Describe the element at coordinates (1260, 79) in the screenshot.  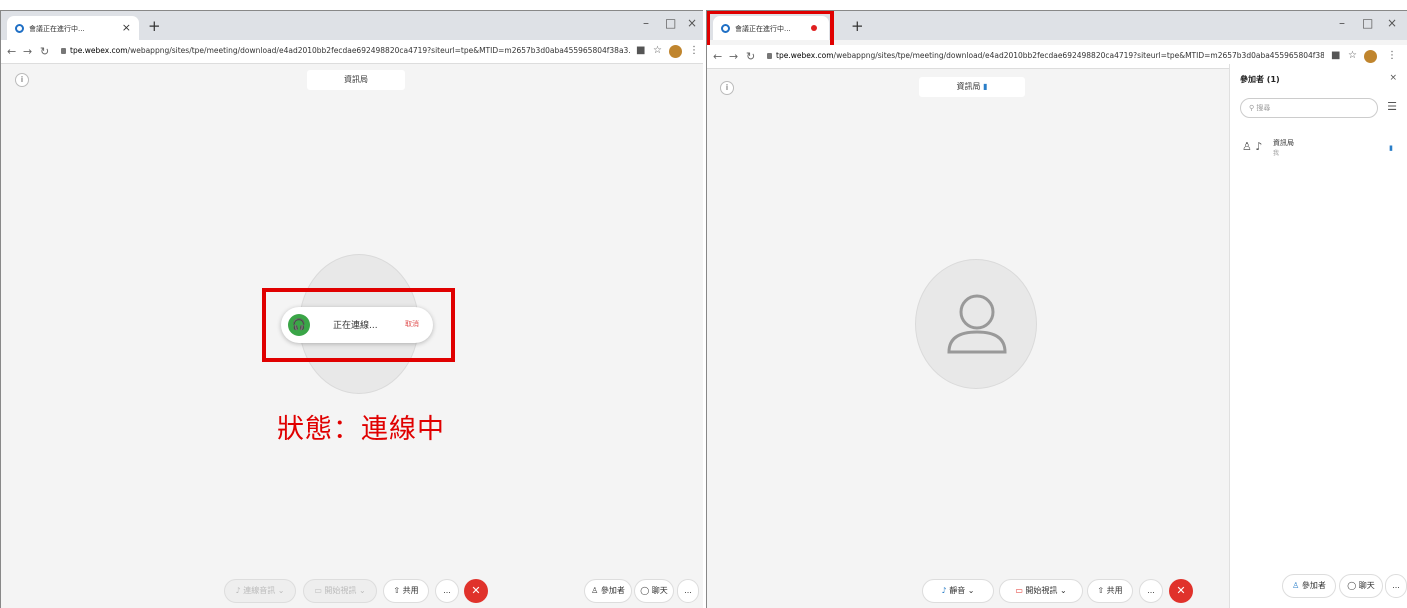
I see `panel-title: 參加者 (1)` at that location.